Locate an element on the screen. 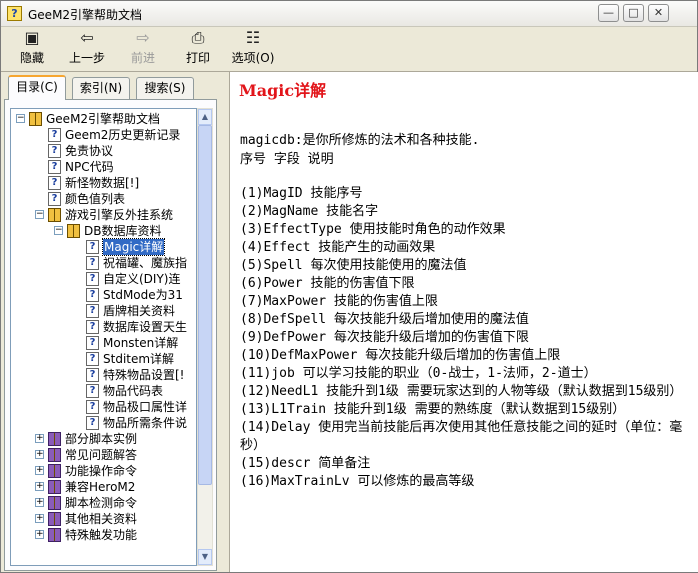  tree-node: + 兼容HeroM2 is located at coordinates (103, 487).